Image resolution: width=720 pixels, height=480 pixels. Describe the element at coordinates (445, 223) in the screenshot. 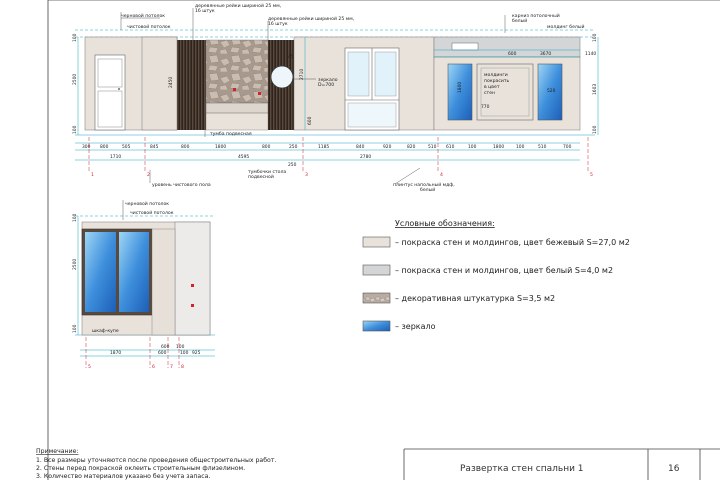

I see `legend-title: Условные обозначения:` at that location.